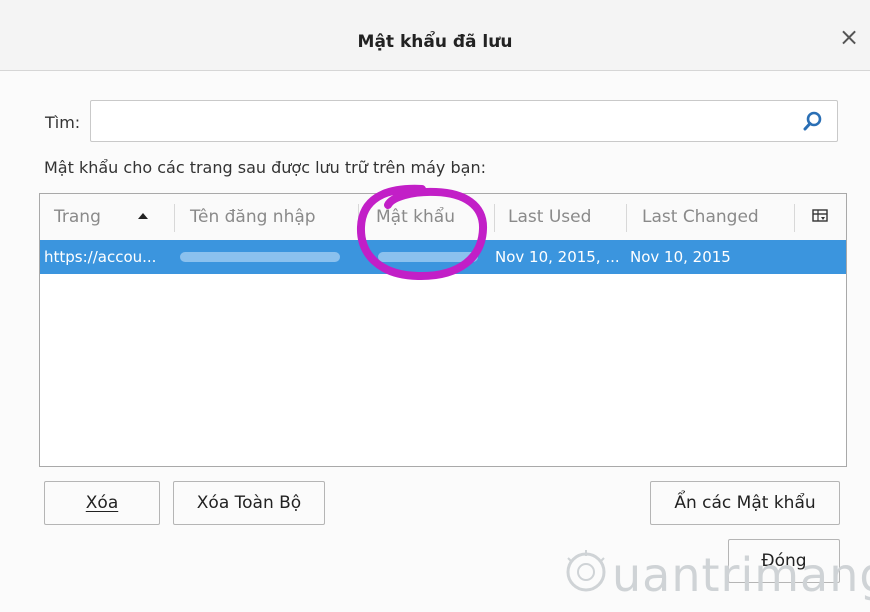 The height and width of the screenshot is (612, 870). Describe the element at coordinates (260, 257) in the screenshot. I see `redacted-username` at that location.